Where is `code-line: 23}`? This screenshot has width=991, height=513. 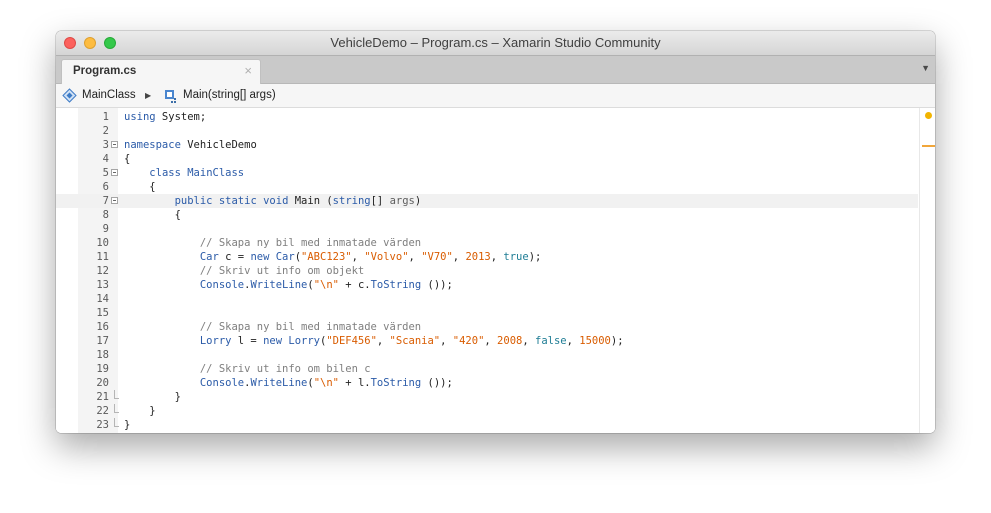 code-line: 23} is located at coordinates (487, 425).